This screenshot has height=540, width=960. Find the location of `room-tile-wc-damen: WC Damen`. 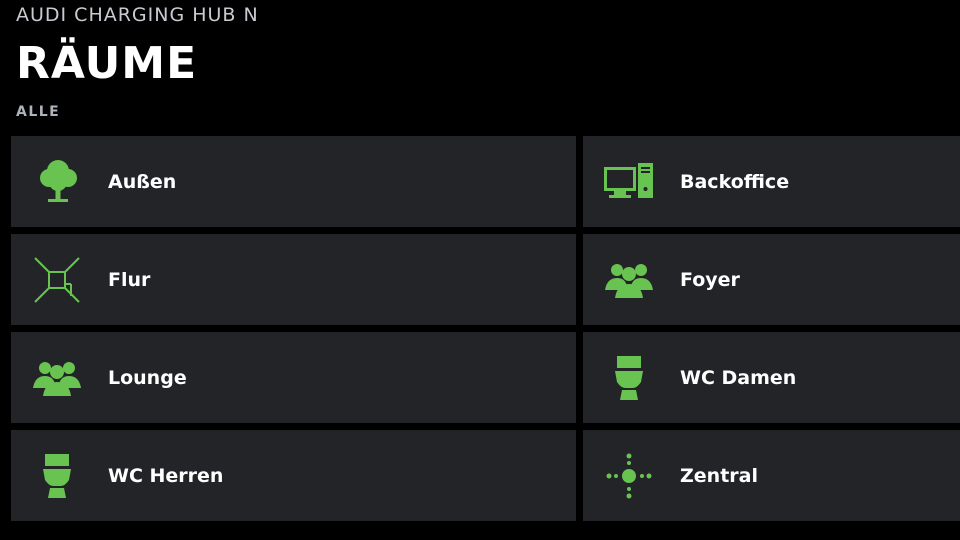

room-tile-wc-damen: WC Damen is located at coordinates (771, 377).